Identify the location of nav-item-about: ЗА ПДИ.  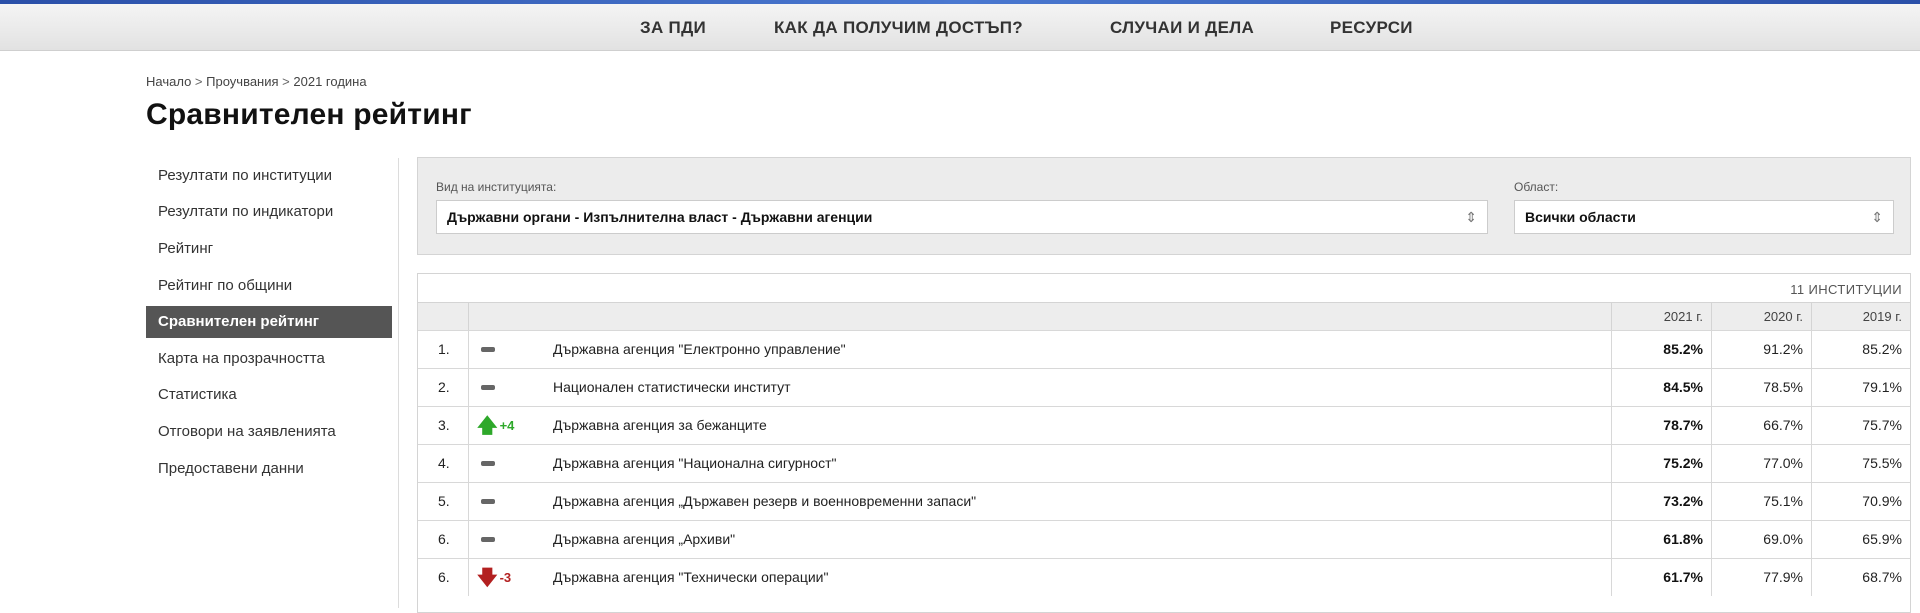
(673, 28).